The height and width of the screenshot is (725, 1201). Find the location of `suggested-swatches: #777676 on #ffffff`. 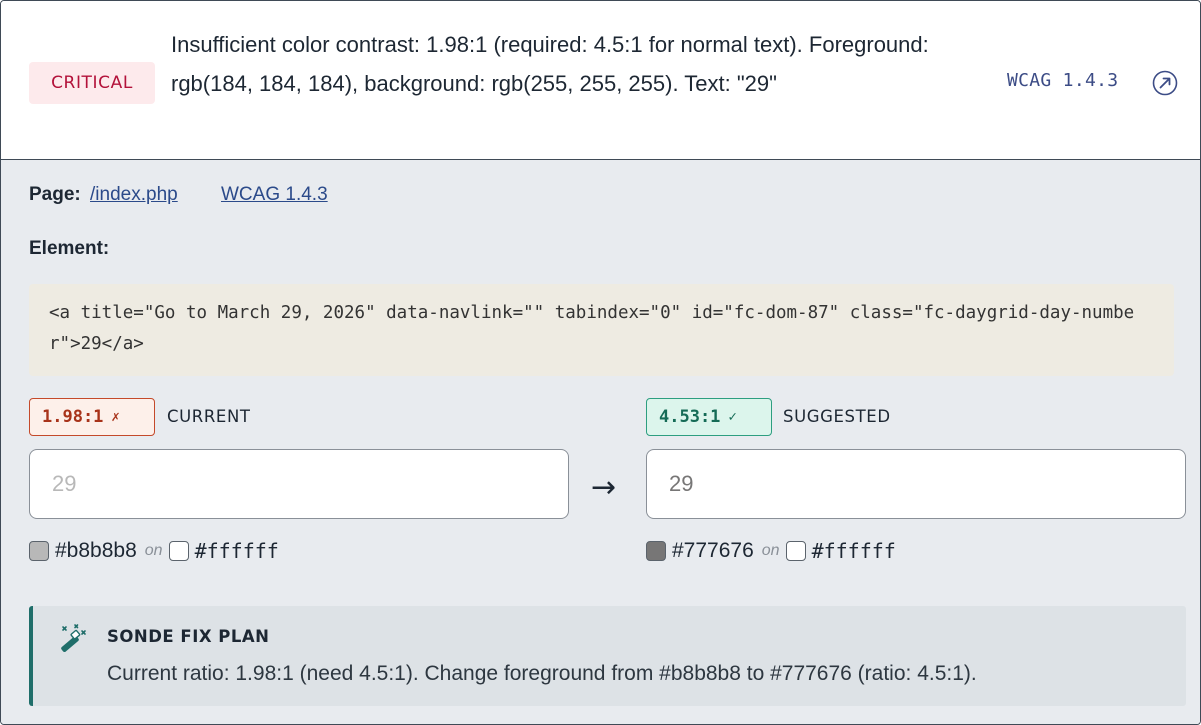

suggested-swatches: #777676 on #ffffff is located at coordinates (771, 551).